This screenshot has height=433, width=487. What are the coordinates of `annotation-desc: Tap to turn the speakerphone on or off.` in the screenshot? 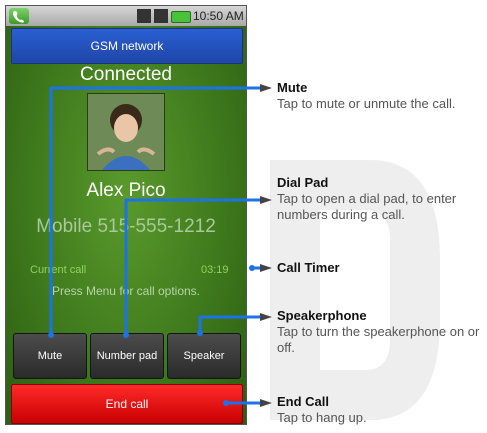 It's located at (378, 339).